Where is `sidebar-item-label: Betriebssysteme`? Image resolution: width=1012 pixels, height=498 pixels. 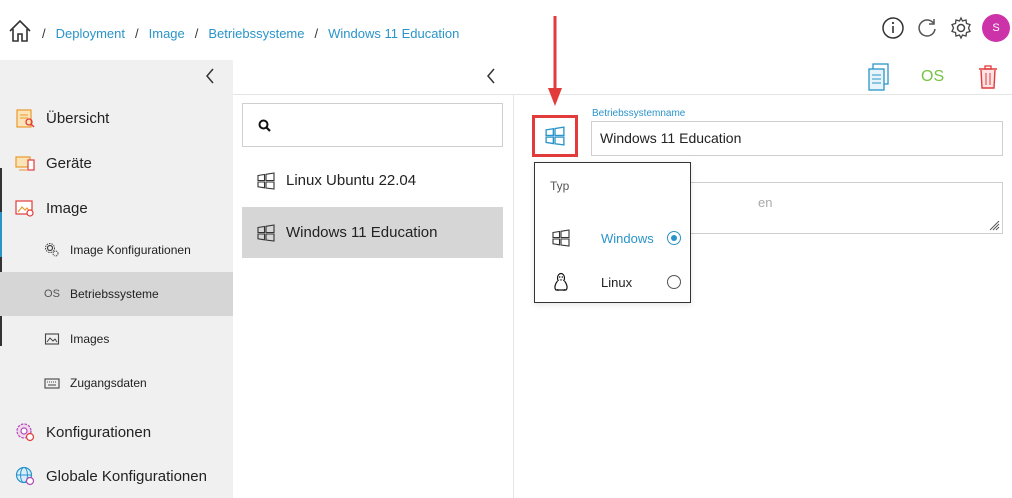
sidebar-item-label: Betriebssysteme is located at coordinates (114, 294).